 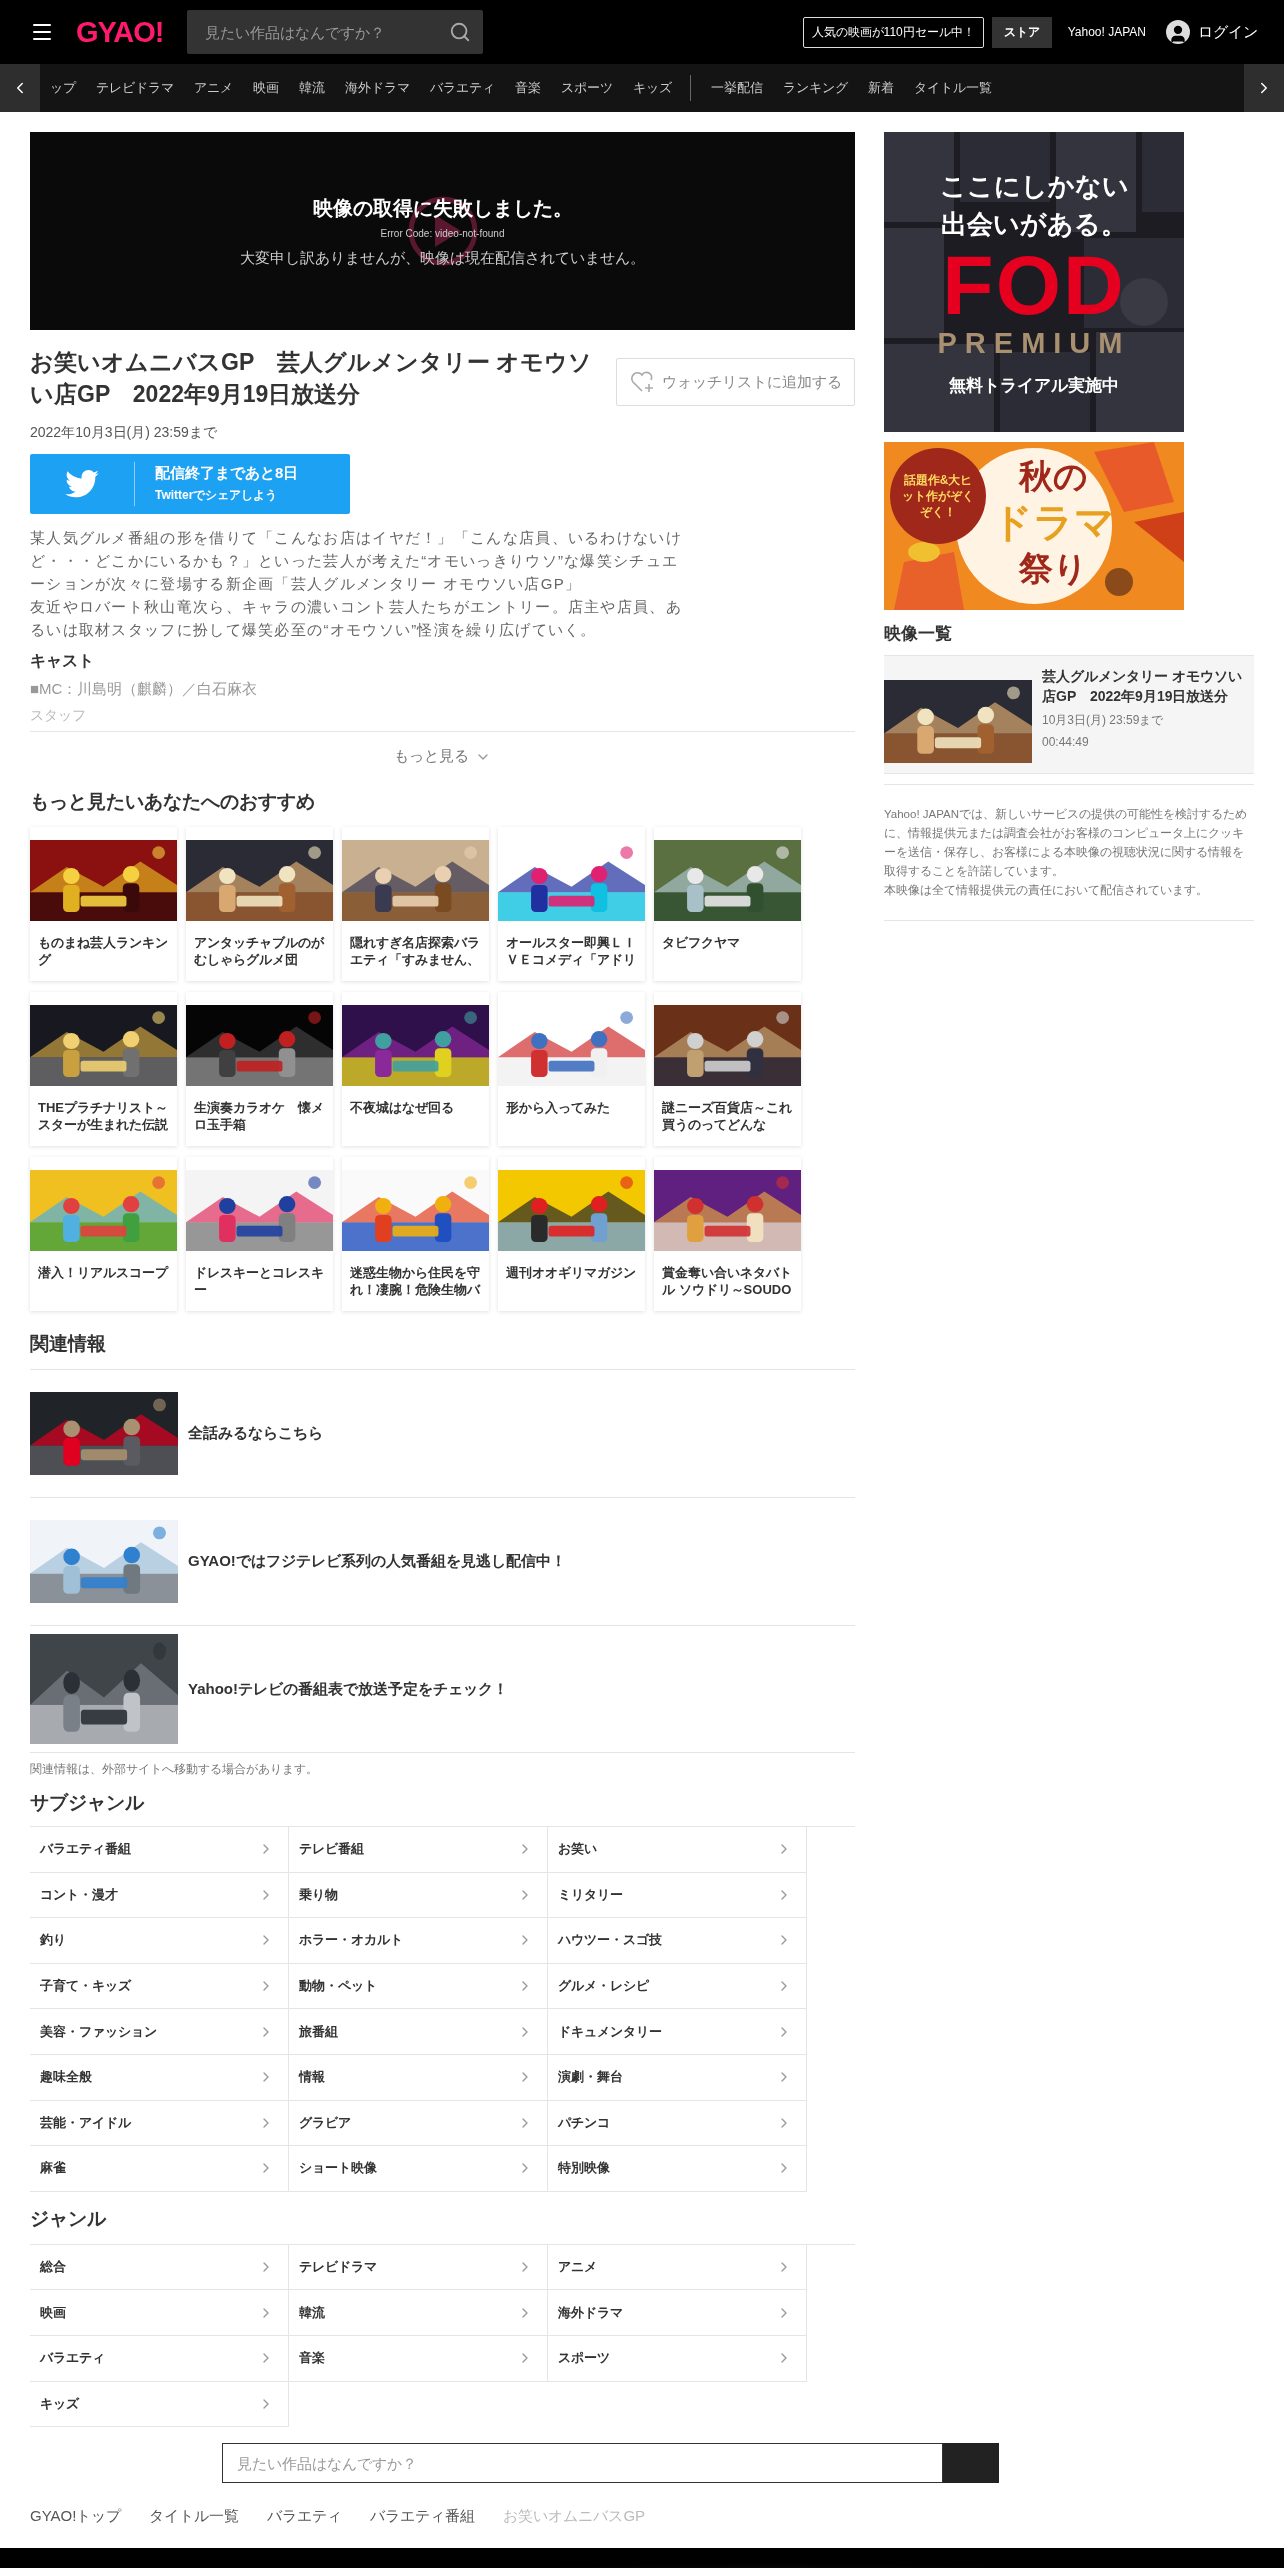 What do you see at coordinates (528, 88) in the screenshot?
I see `nav-link: 音楽` at bounding box center [528, 88].